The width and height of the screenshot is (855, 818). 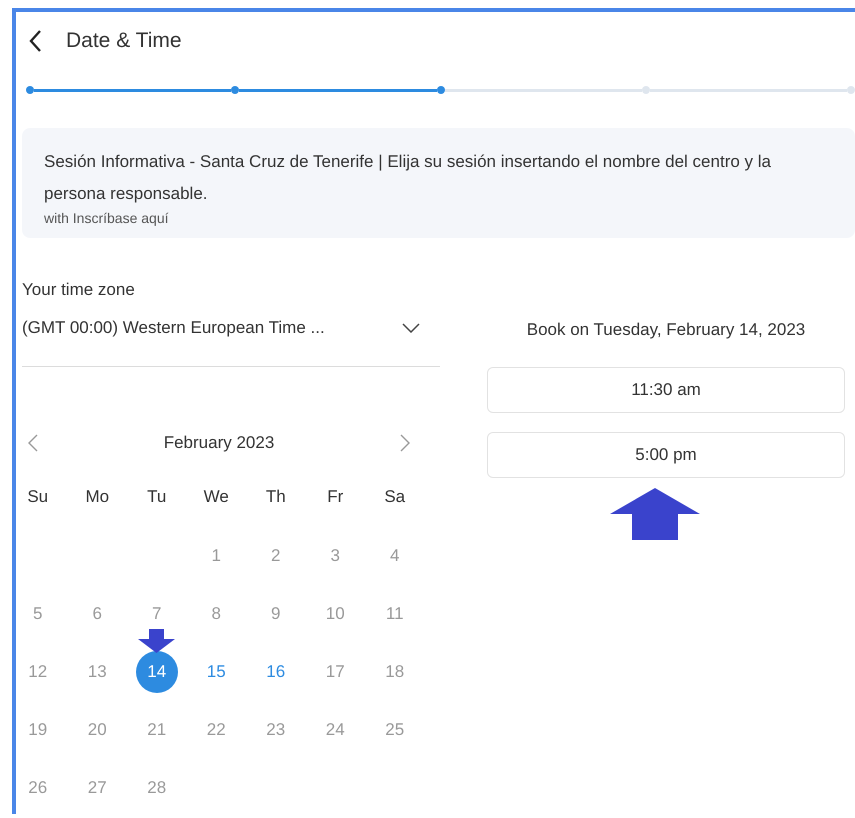 What do you see at coordinates (97, 672) in the screenshot?
I see `calendar-day: 13` at bounding box center [97, 672].